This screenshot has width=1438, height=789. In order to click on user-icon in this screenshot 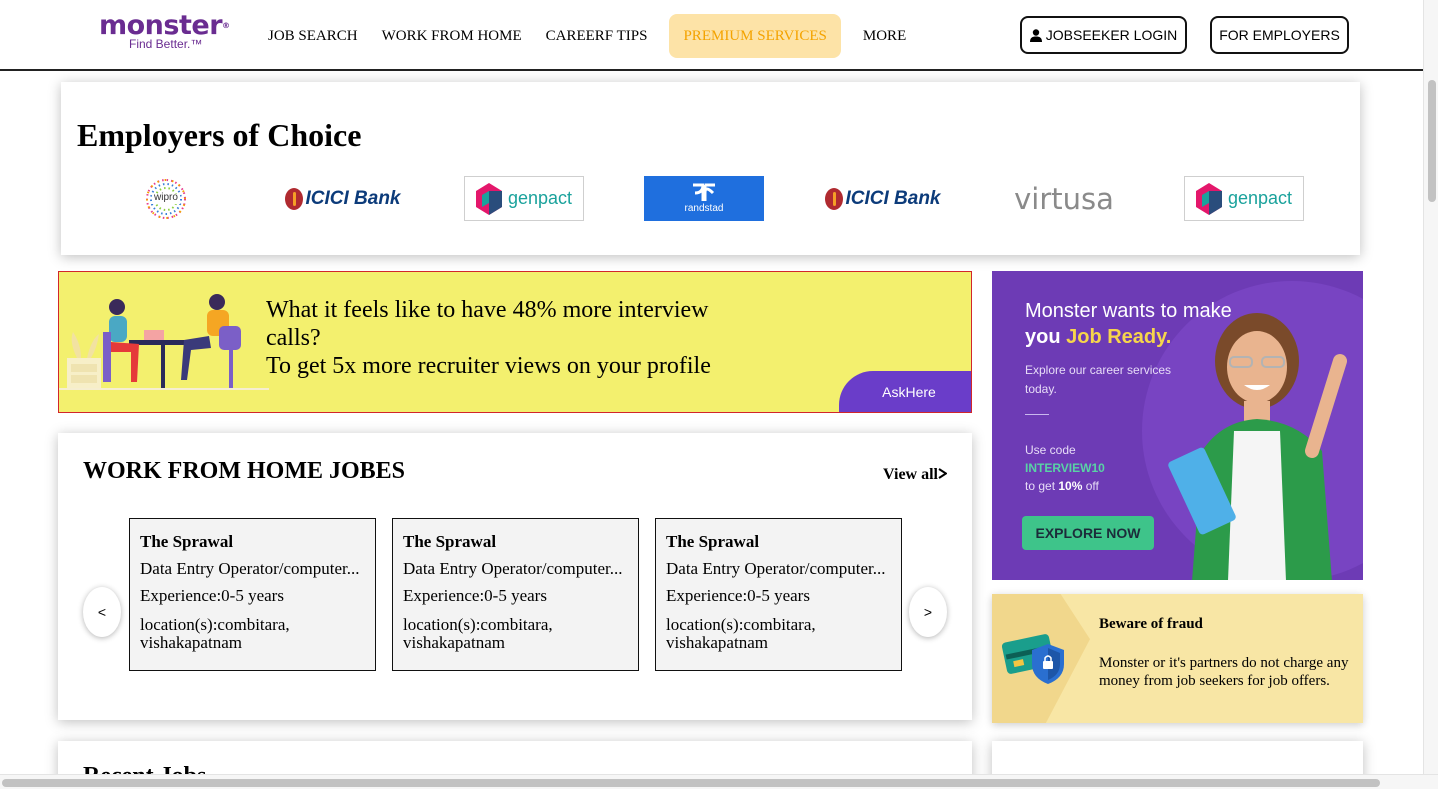, I will do `click(1035, 35)`.